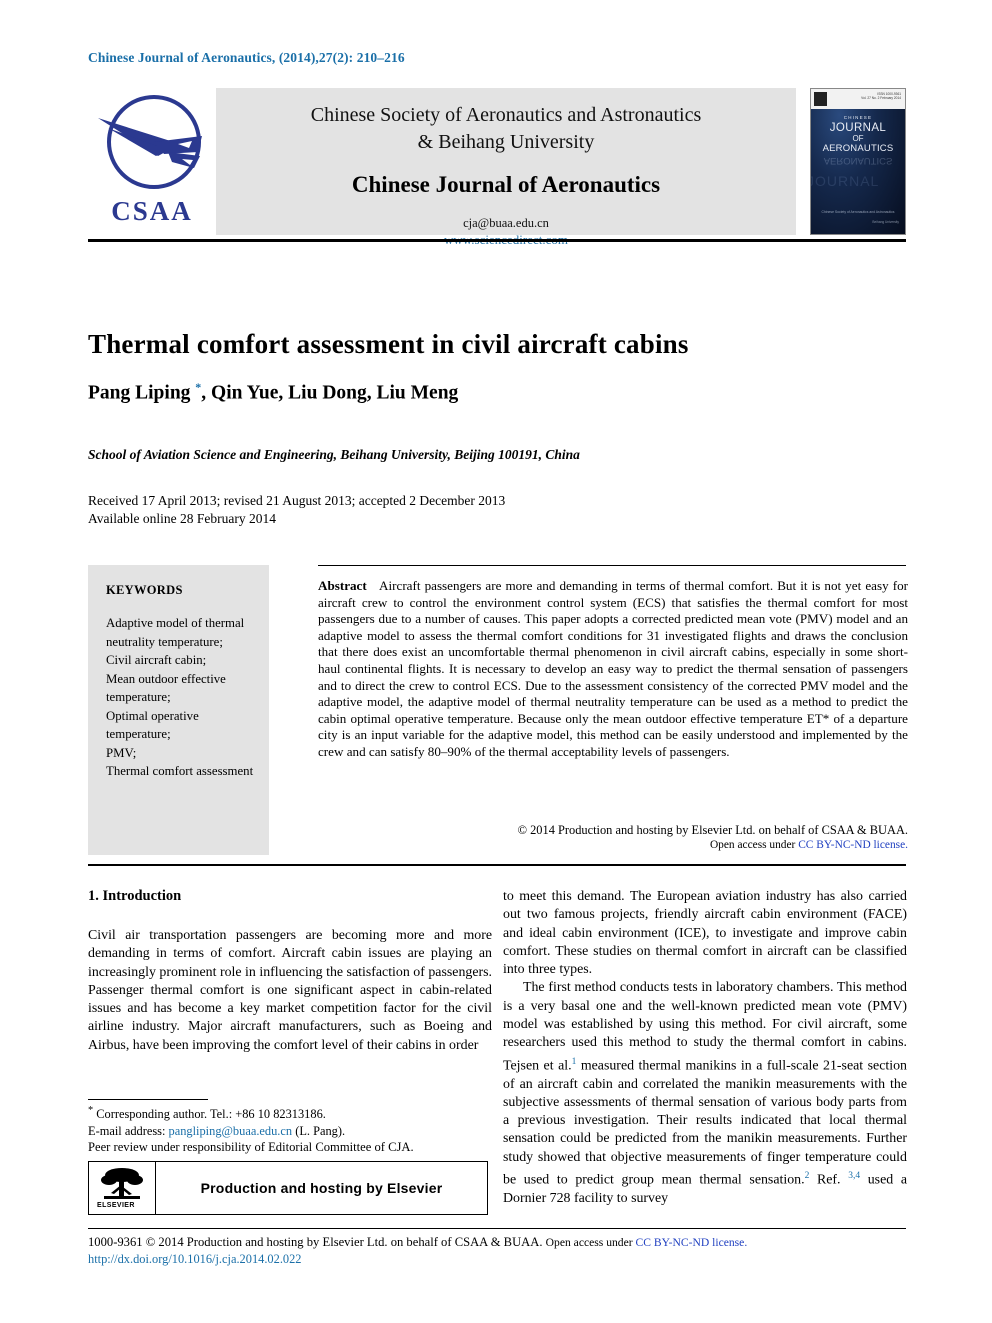 The width and height of the screenshot is (992, 1323). I want to click on citation-ref: 3,4, so click(854, 1176).